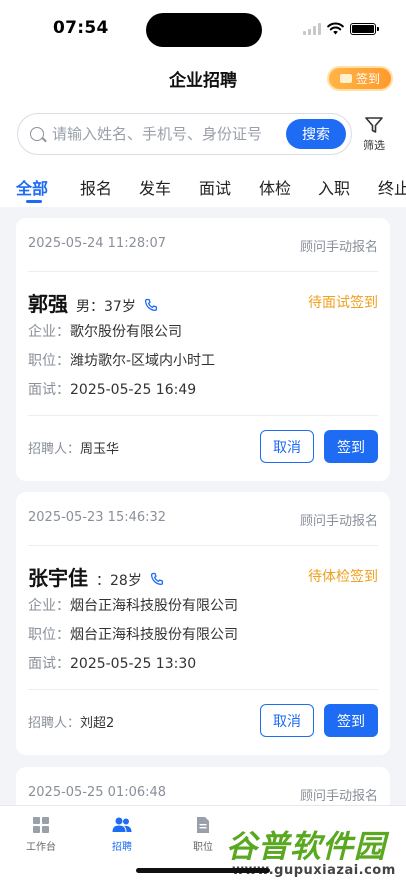 The image size is (406, 883). I want to click on tabbar-label-positions: 职位, so click(203, 847).